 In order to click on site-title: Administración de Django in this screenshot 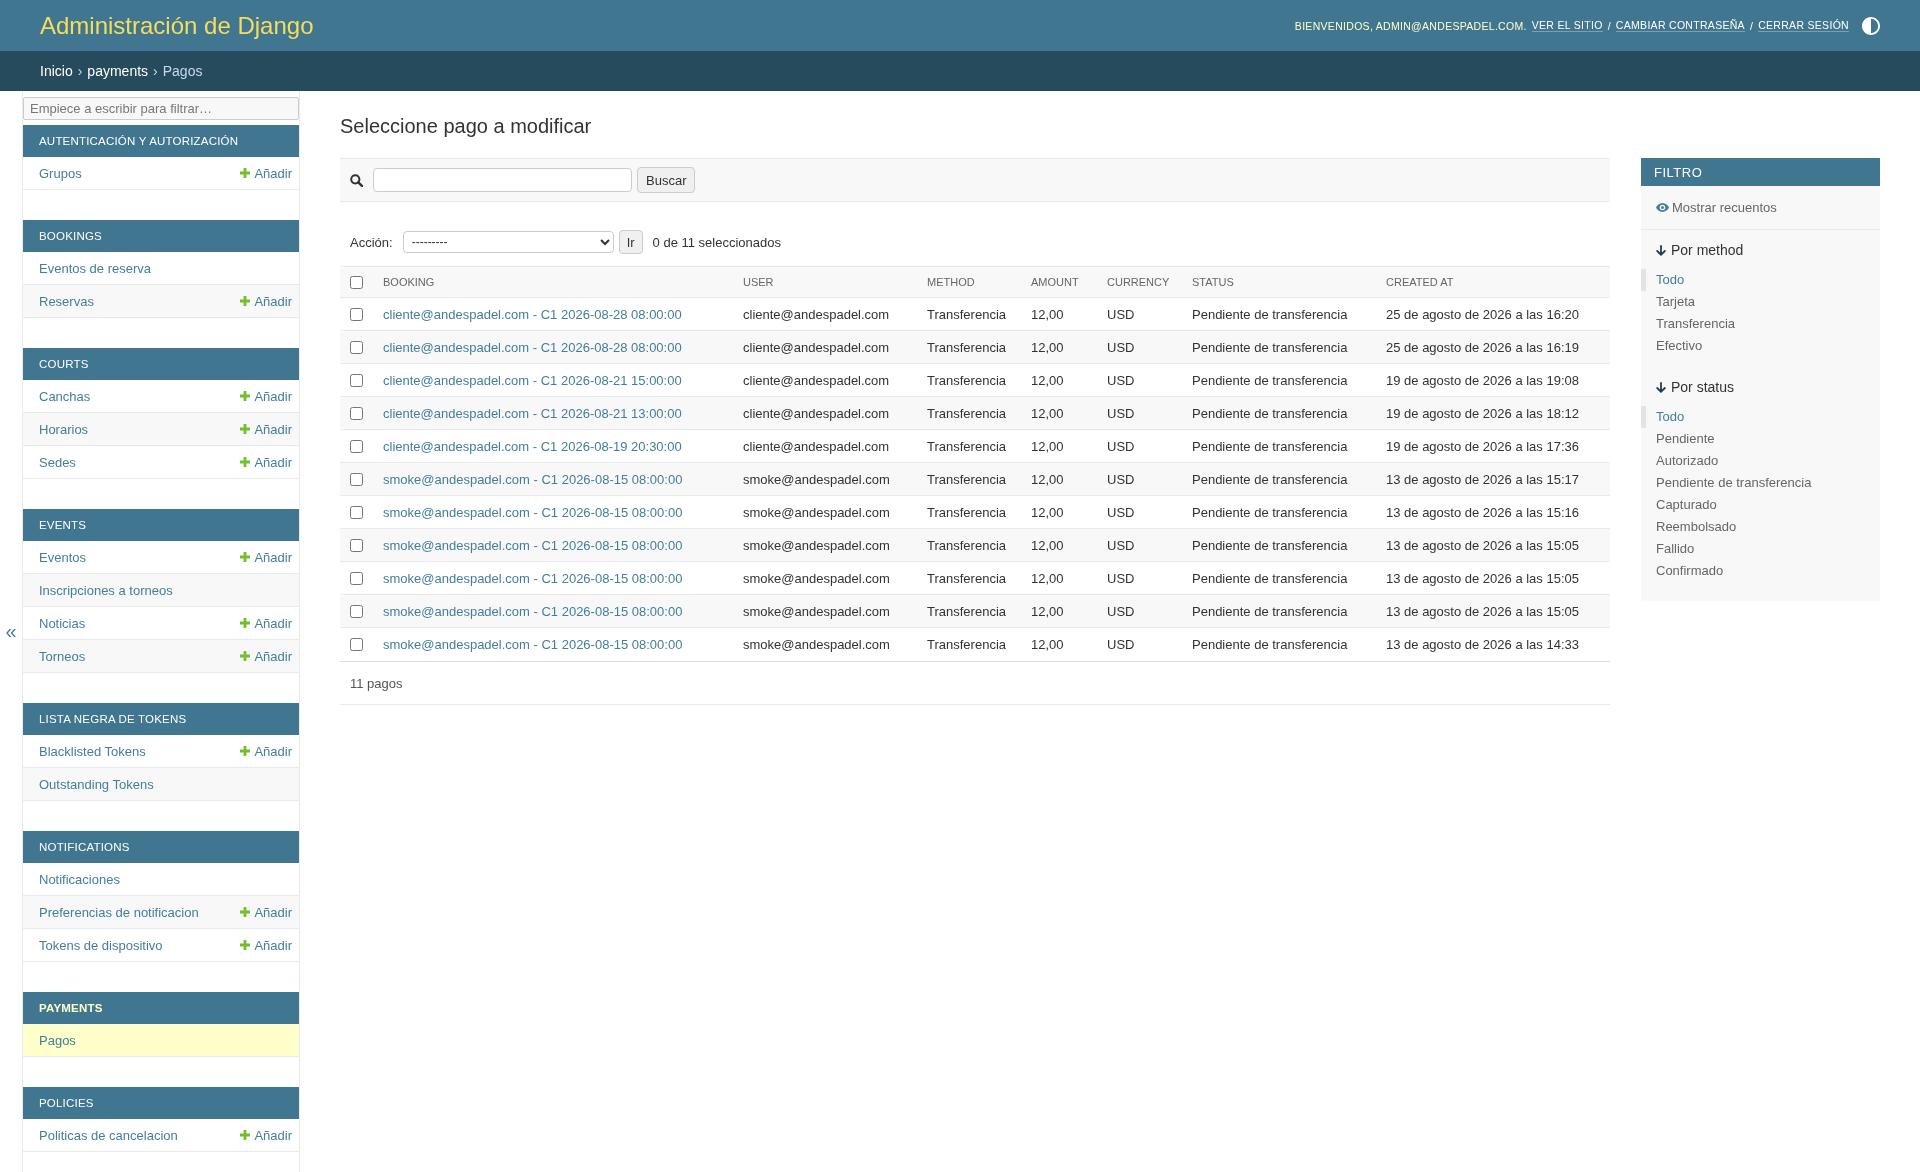, I will do `click(177, 25)`.